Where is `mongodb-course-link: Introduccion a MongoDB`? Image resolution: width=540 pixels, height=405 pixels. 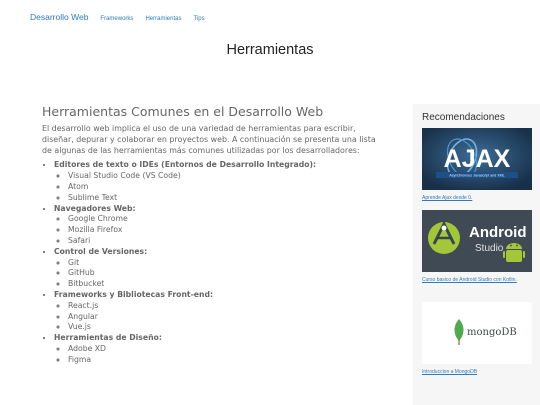
mongodb-course-link: Introduccion a MongoDB is located at coordinates (477, 372).